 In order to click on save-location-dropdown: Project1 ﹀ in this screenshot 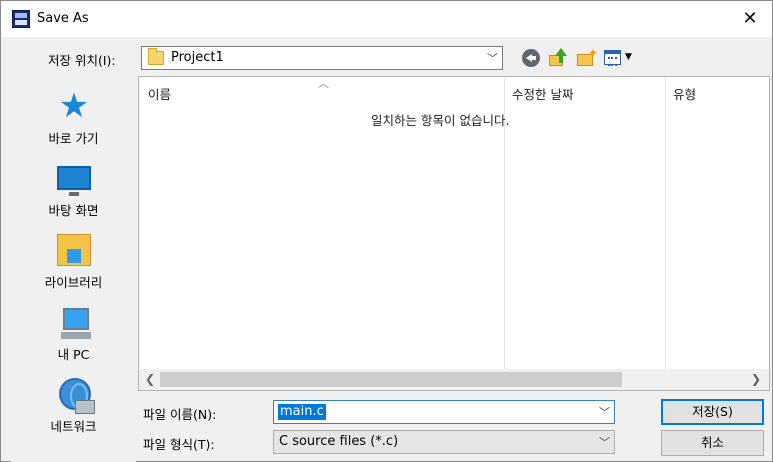, I will do `click(322, 58)`.